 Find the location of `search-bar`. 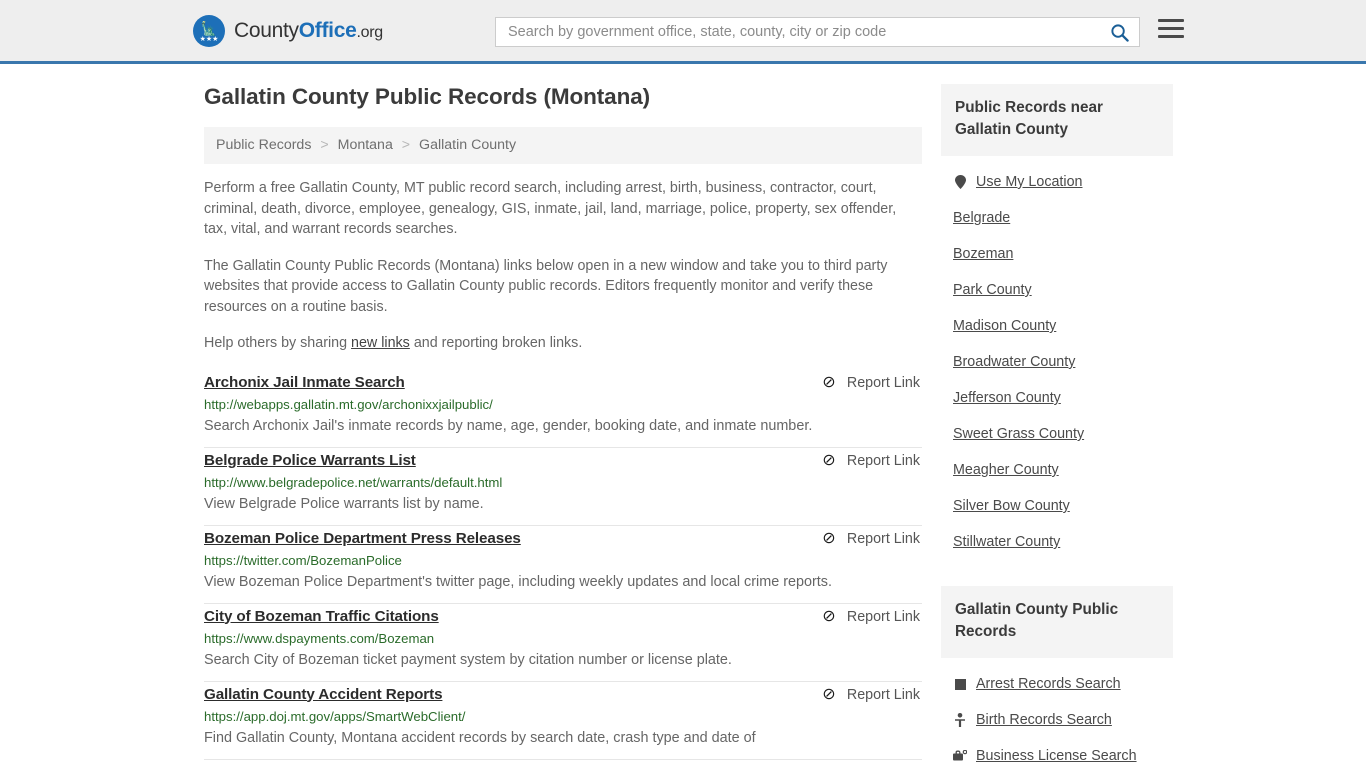

search-bar is located at coordinates (817, 32).